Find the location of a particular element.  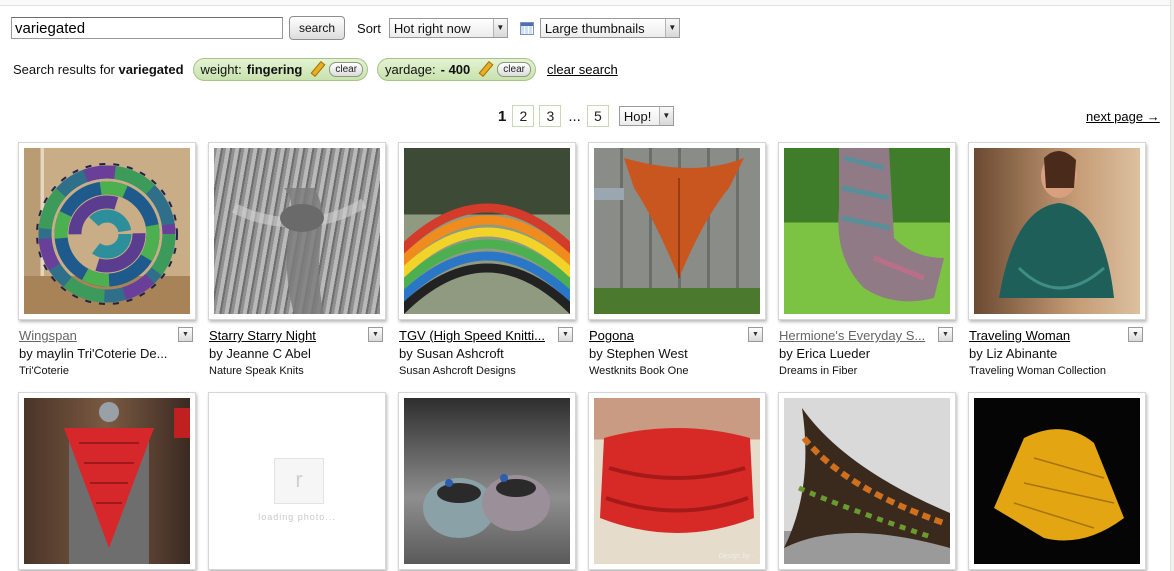

pattern-source: Traveling Woman Collection is located at coordinates (1054, 371).